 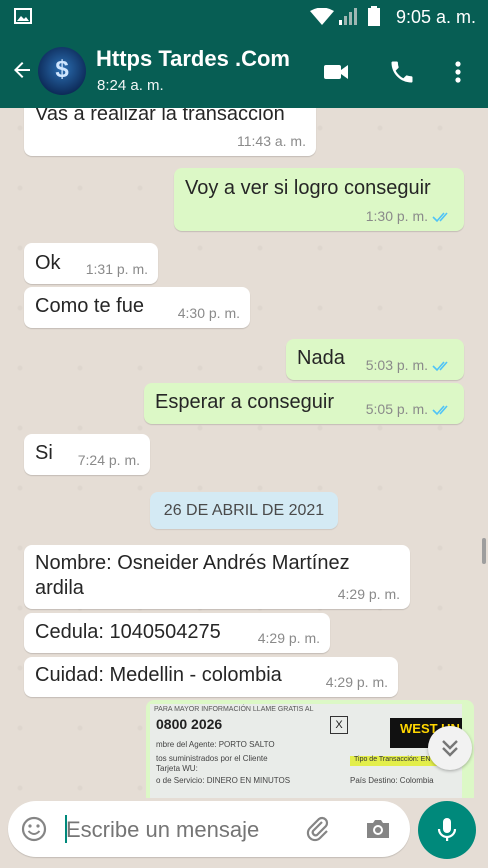 I want to click on message-time: 4:30 p. m., so click(x=208, y=313).